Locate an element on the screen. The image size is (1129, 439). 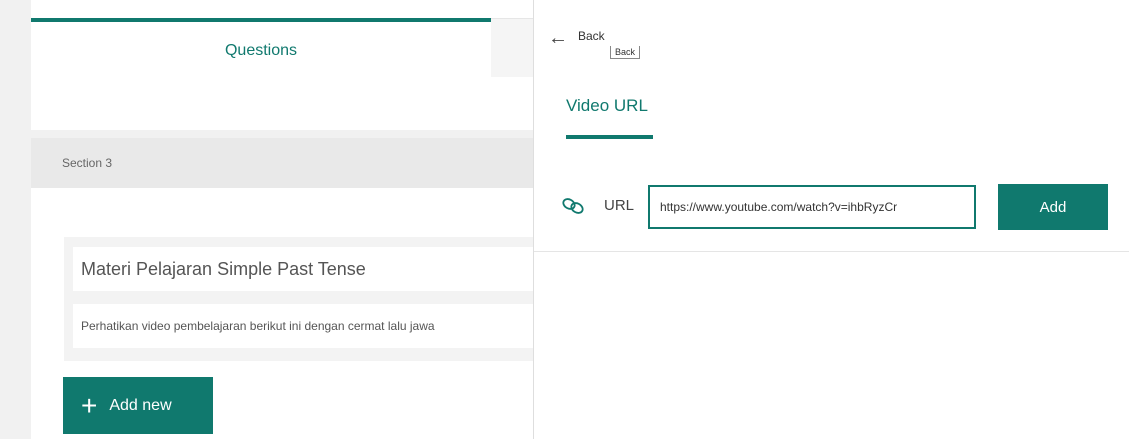
tab-bar: Questions is located at coordinates (282, 65).